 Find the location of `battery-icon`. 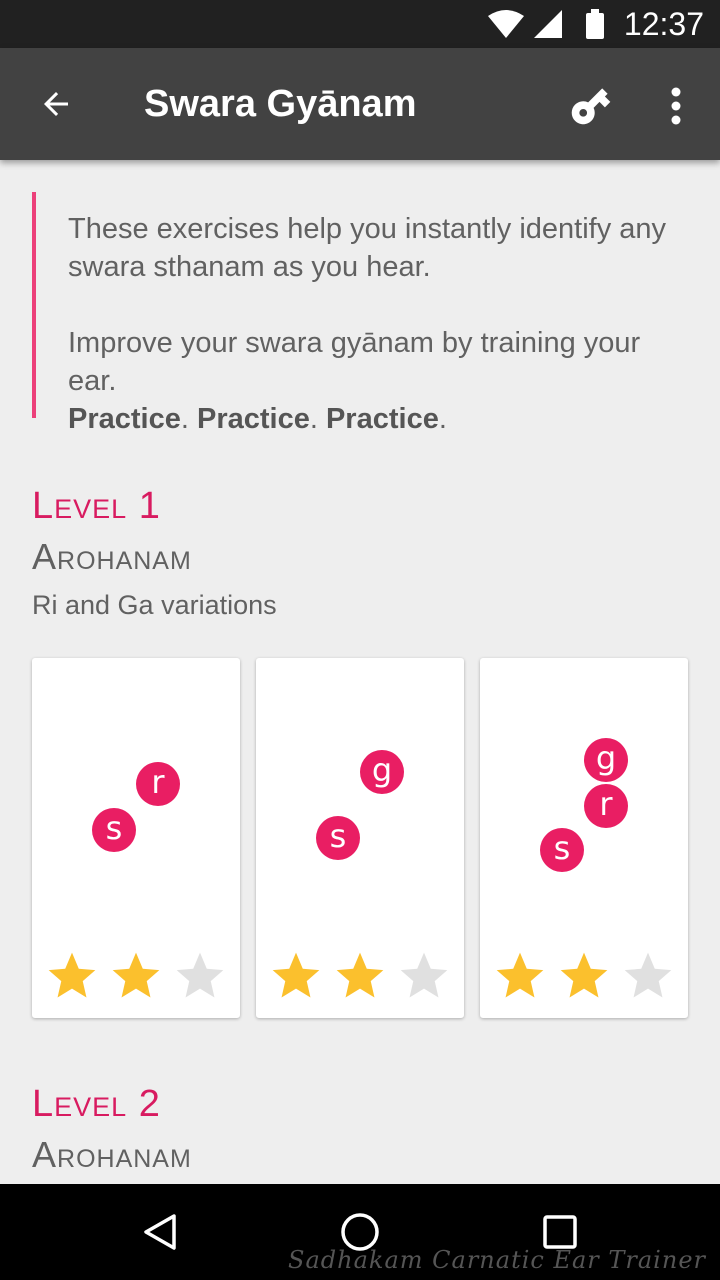

battery-icon is located at coordinates (595, 24).